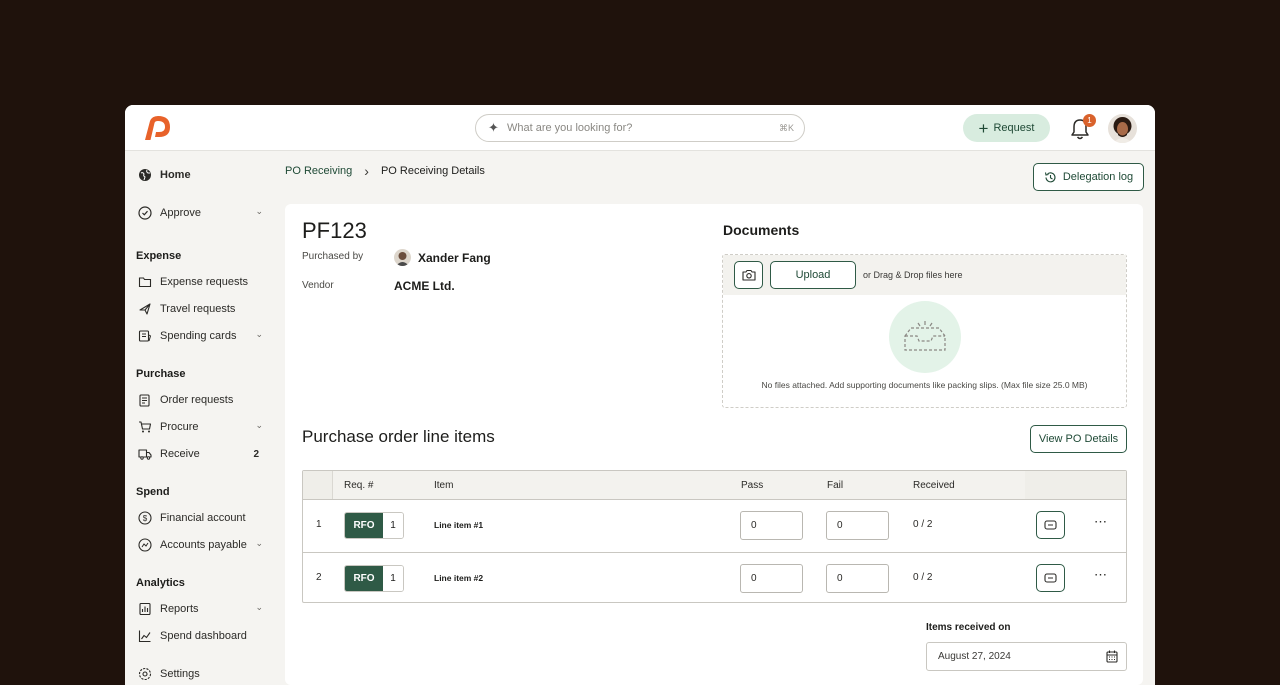 The image size is (1280, 685). Describe the element at coordinates (145, 454) in the screenshot. I see `truck-icon` at that location.